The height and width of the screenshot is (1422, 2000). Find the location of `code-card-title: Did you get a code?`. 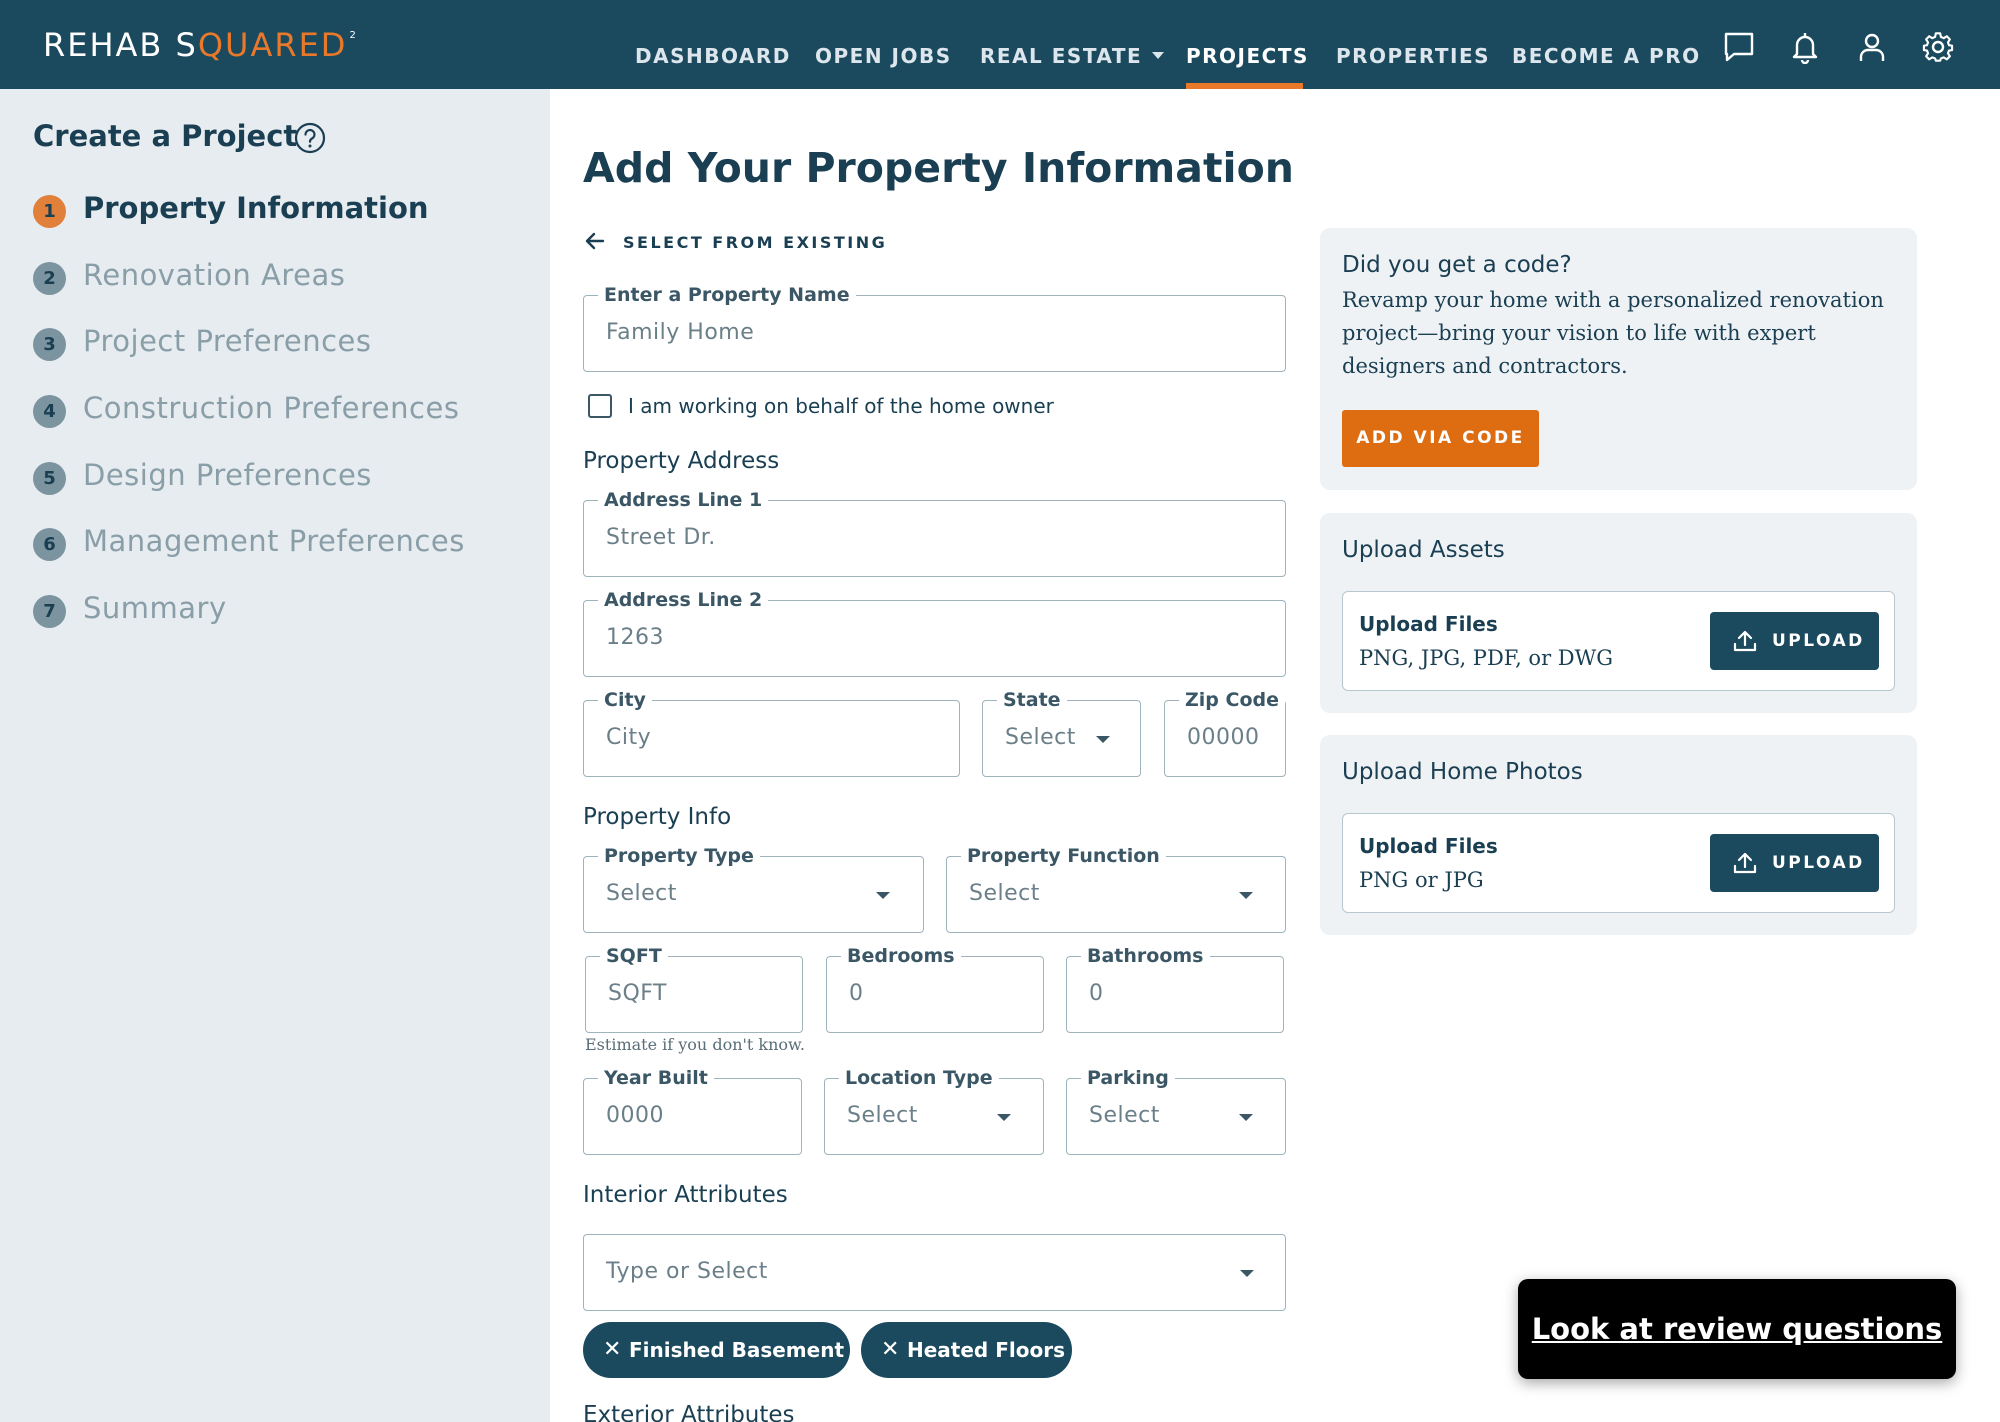

code-card-title: Did you get a code? is located at coordinates (1457, 265).